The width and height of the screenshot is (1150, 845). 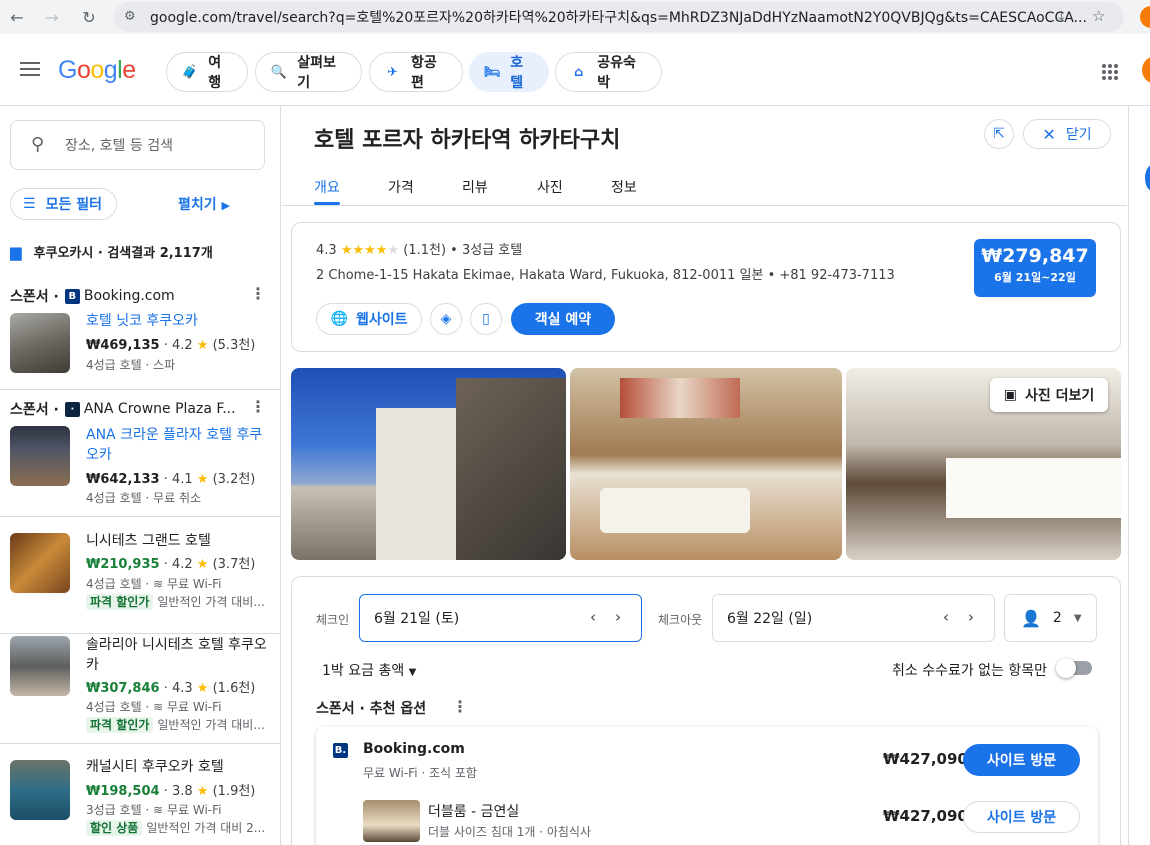 I want to click on hotel-name: 솔라리아 니시테츠 호텔 후쿠오카, so click(x=178, y=655).